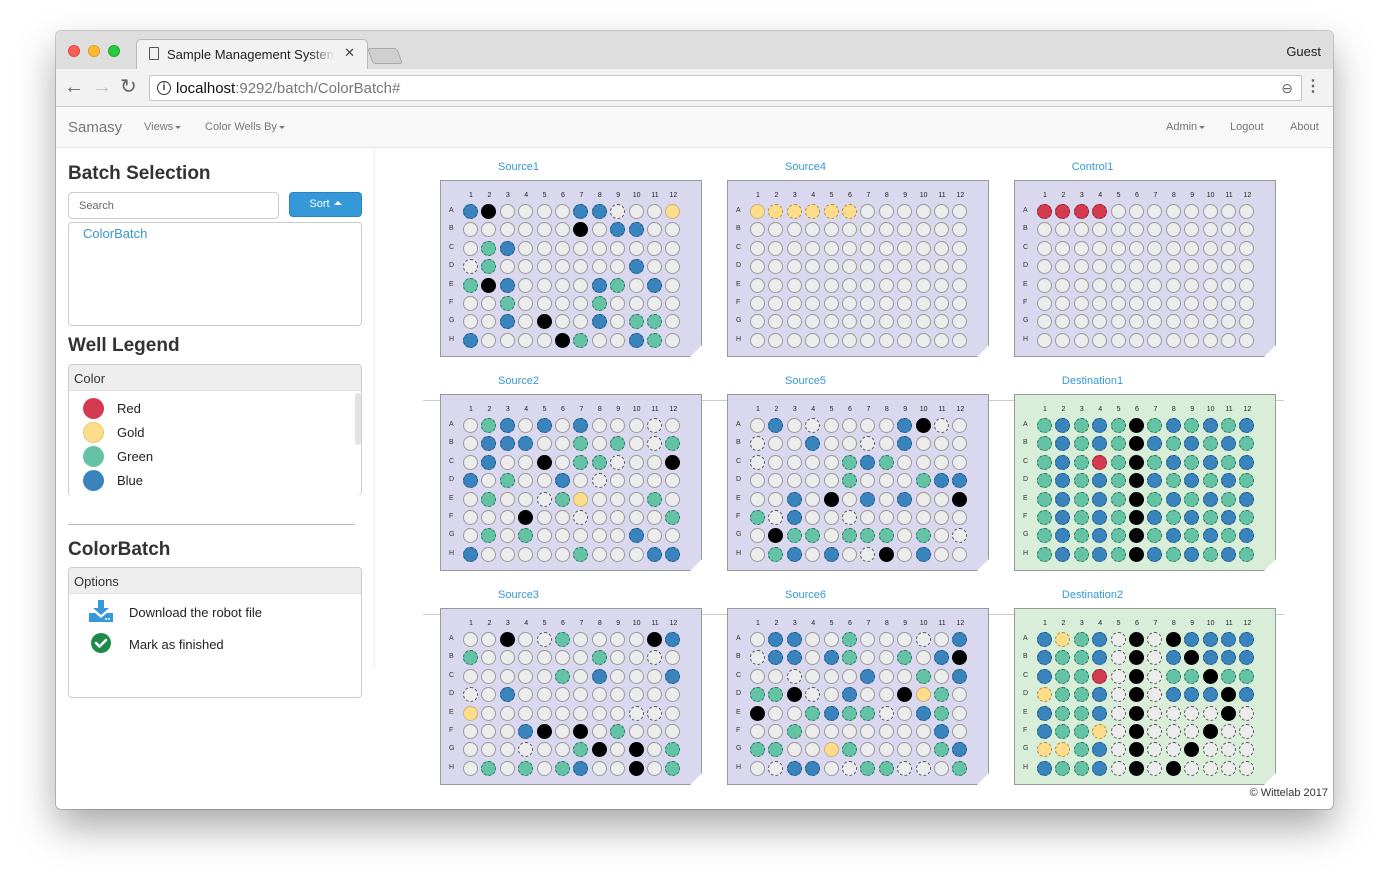 The image size is (1388, 889). Describe the element at coordinates (74, 87) in the screenshot. I see `back-arrow-icon: ←` at that location.